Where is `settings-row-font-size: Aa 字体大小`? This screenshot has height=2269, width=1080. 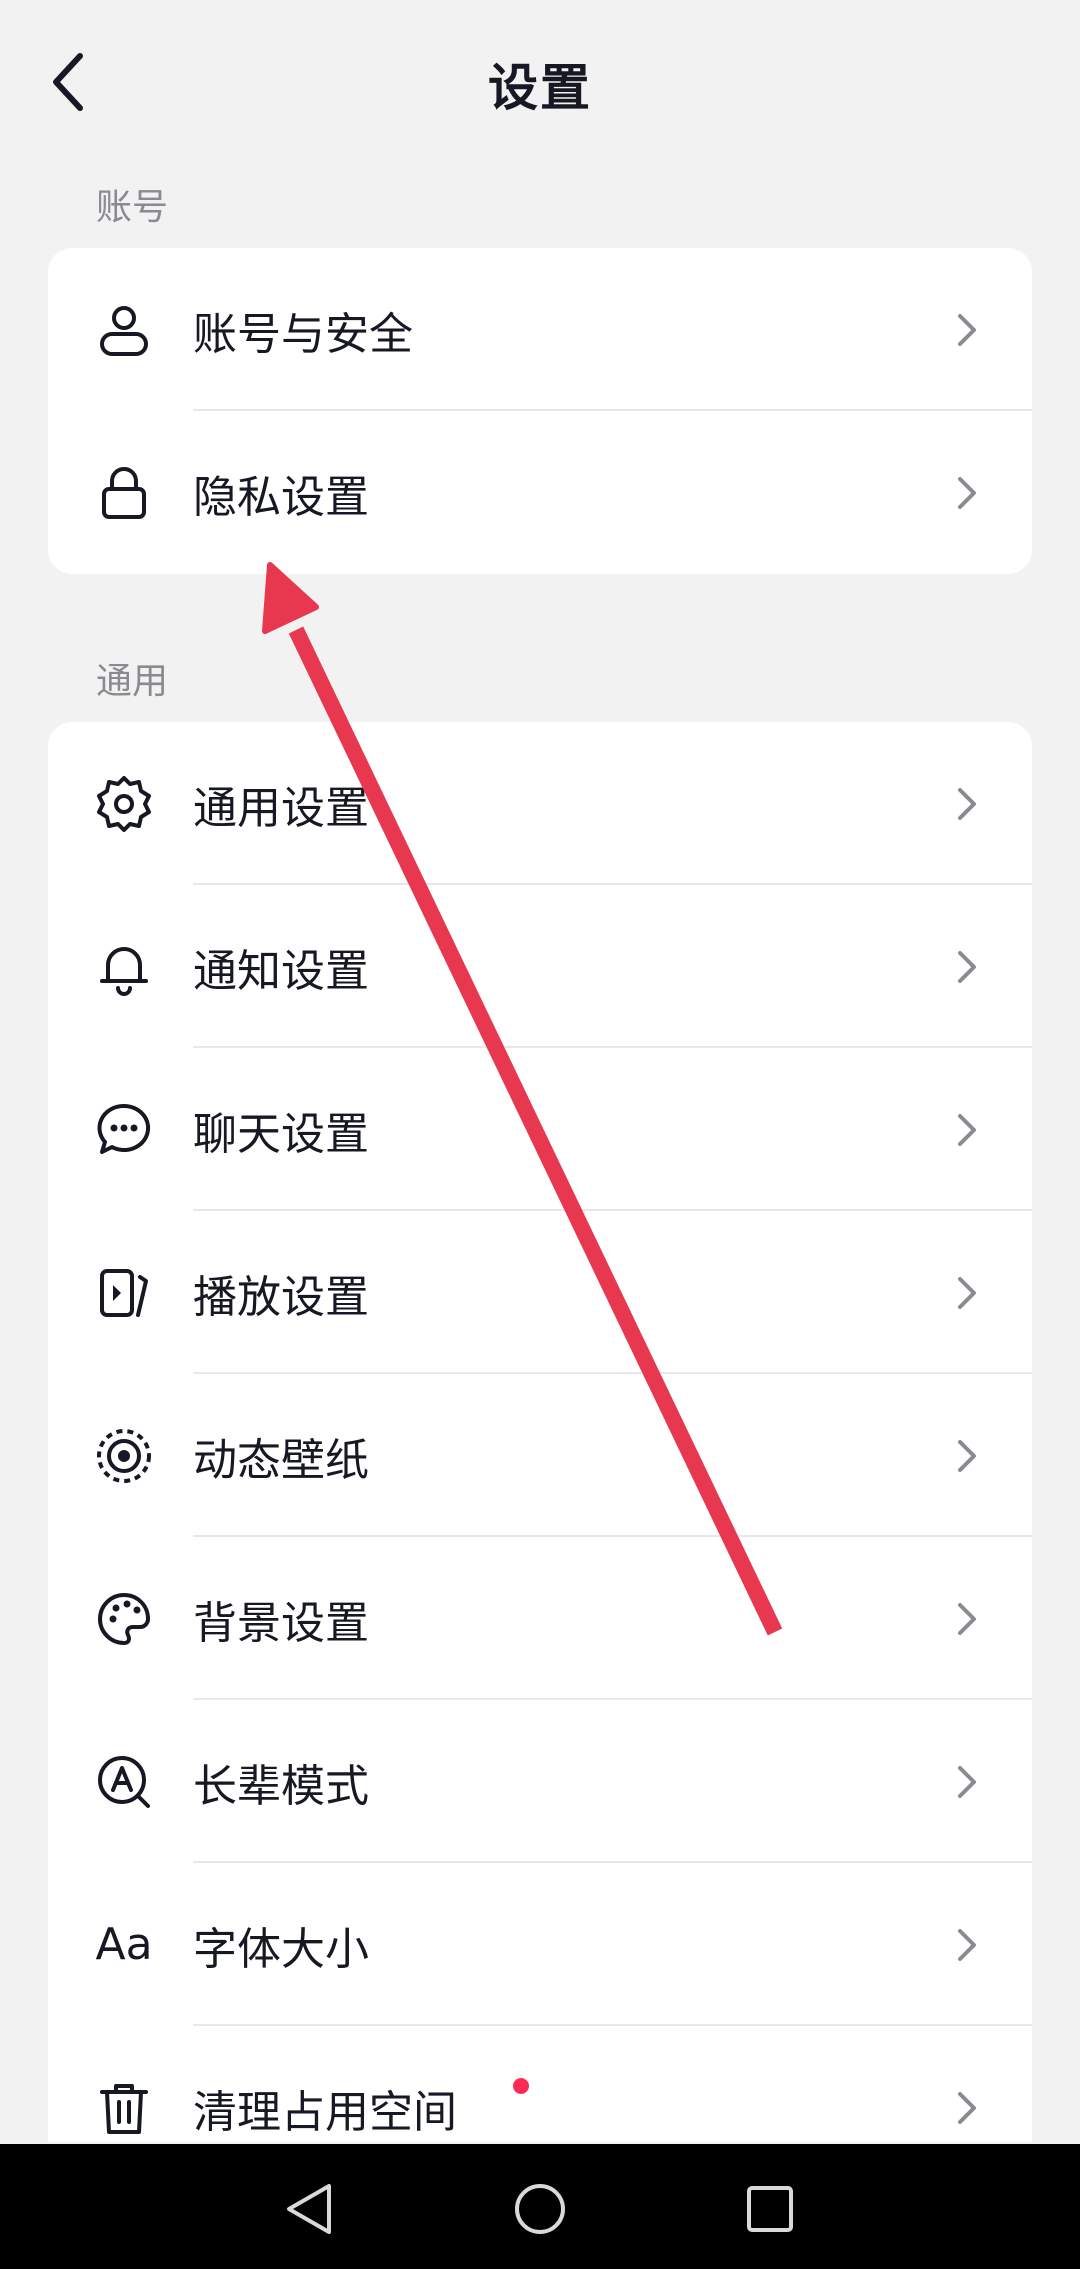 settings-row-font-size: Aa 字体大小 is located at coordinates (540, 1944).